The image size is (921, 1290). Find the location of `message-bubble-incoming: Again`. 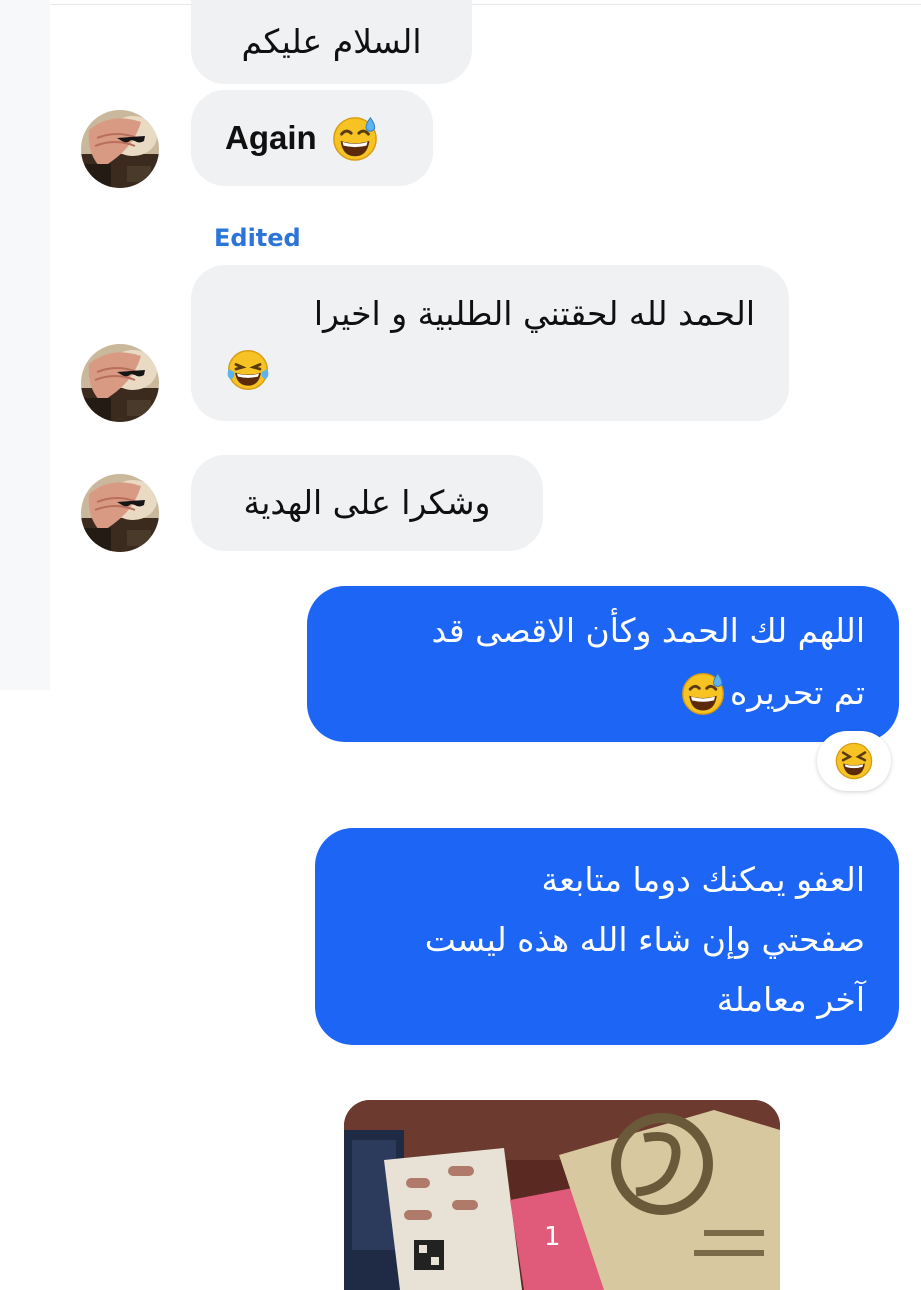

message-bubble-incoming: Again is located at coordinates (312, 138).